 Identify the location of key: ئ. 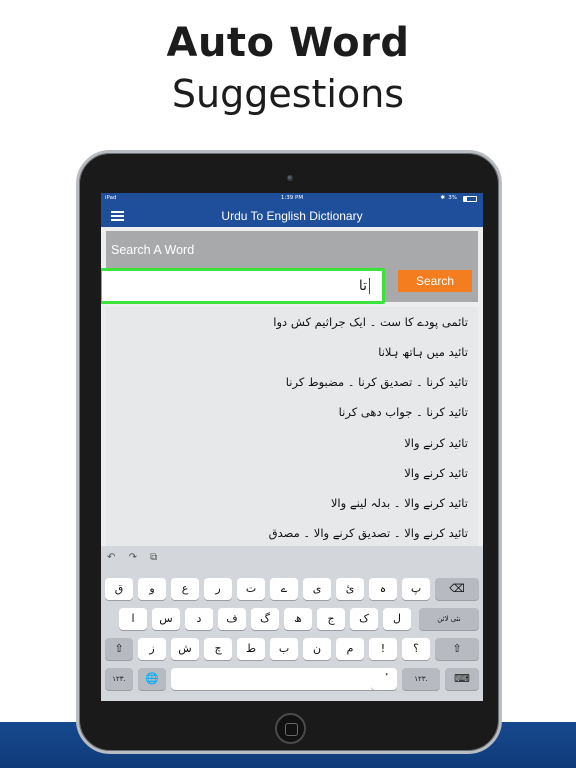
(350, 589).